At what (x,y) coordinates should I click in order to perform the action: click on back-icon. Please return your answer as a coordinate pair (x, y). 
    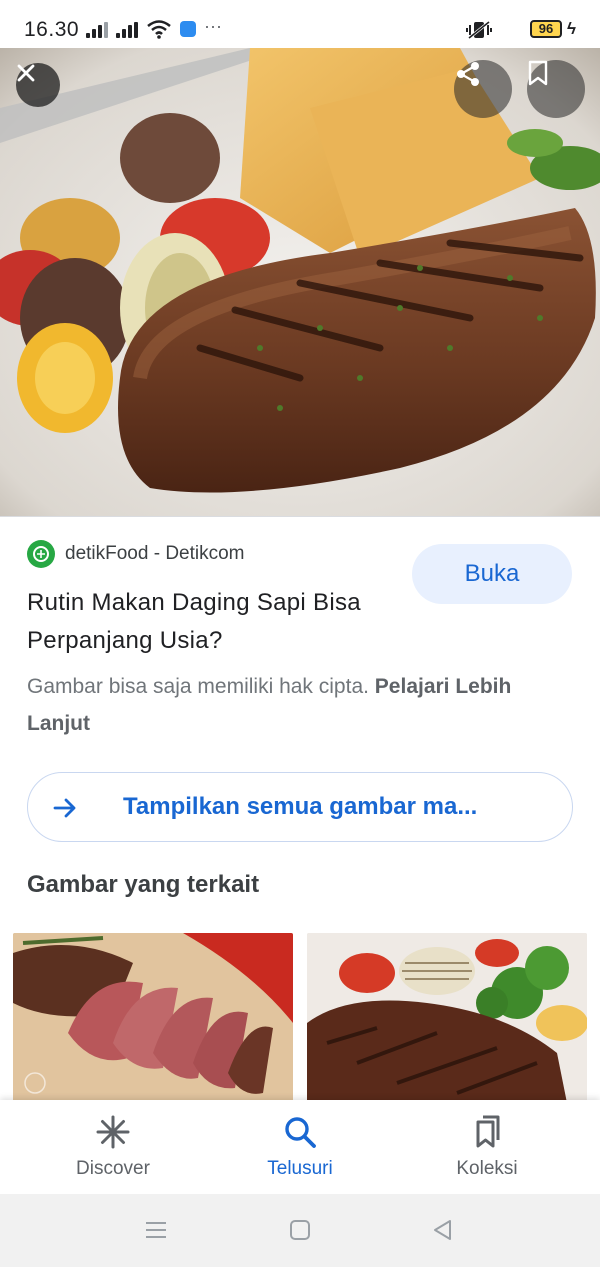
    Looking at the image, I should click on (442, 1230).